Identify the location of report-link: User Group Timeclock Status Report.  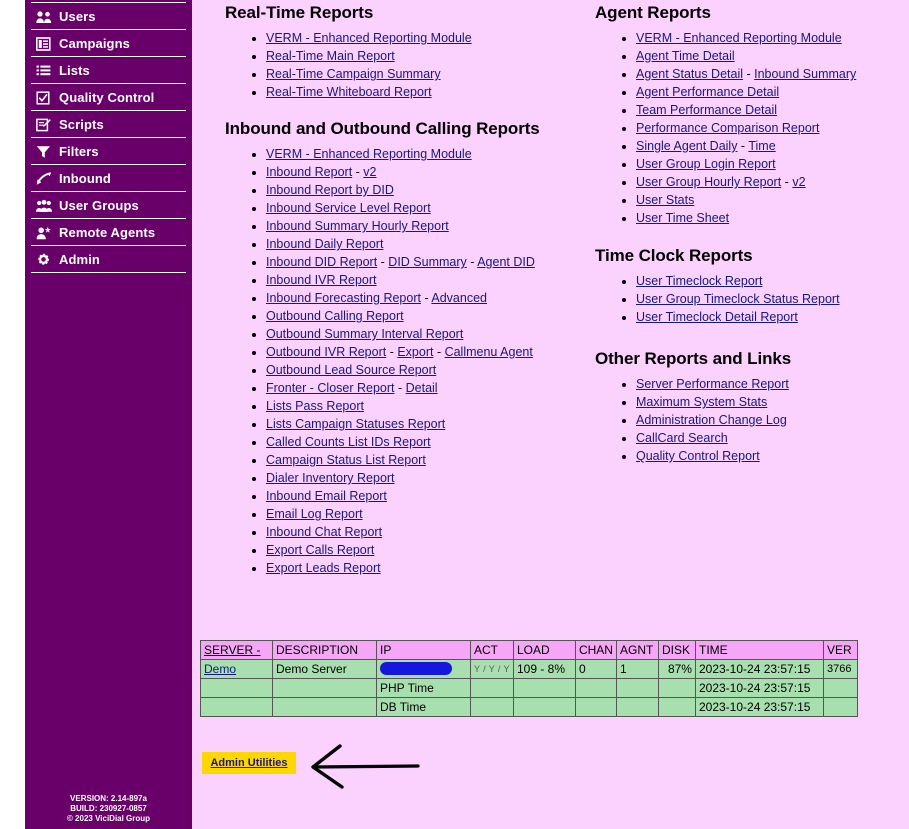
(738, 299).